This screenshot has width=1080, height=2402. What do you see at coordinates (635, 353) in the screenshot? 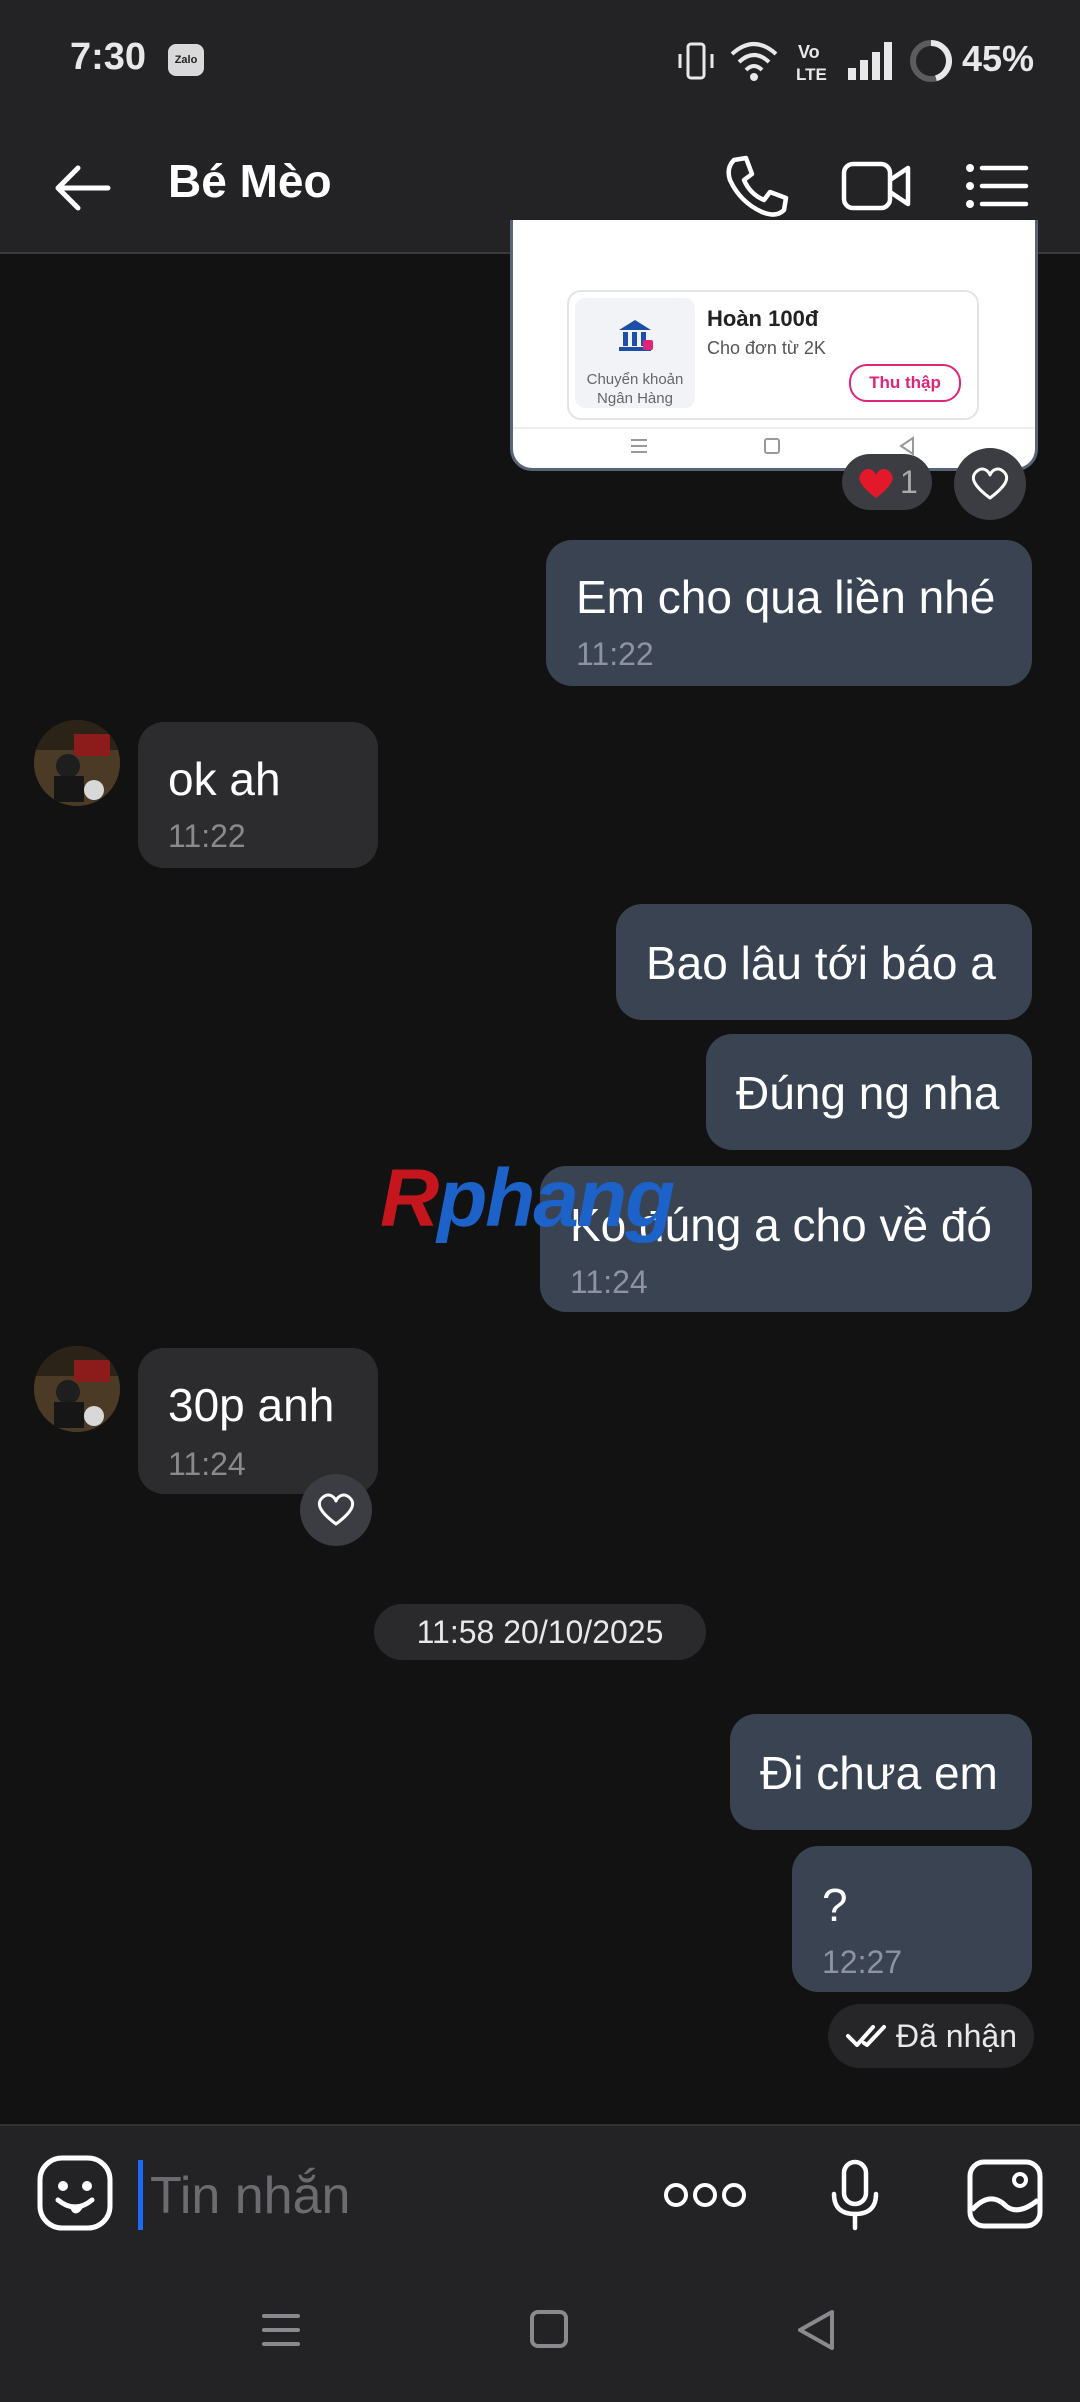
I see `bank-transfer-tile: Chuyển khoản Ngân Hàng` at bounding box center [635, 353].